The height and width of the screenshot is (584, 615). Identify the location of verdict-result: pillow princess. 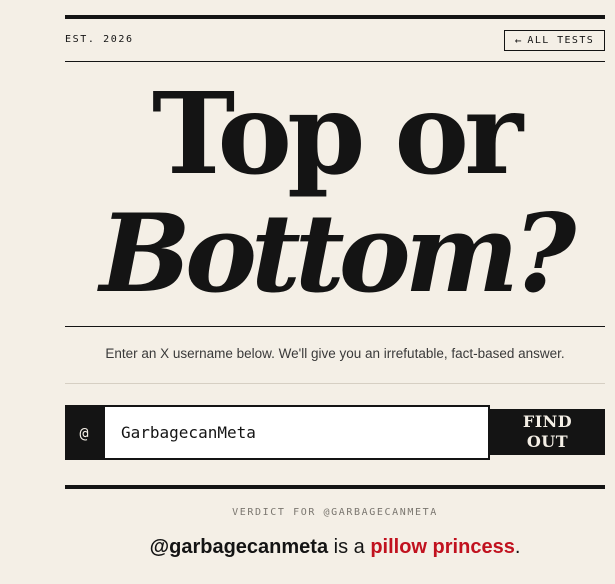
(442, 547).